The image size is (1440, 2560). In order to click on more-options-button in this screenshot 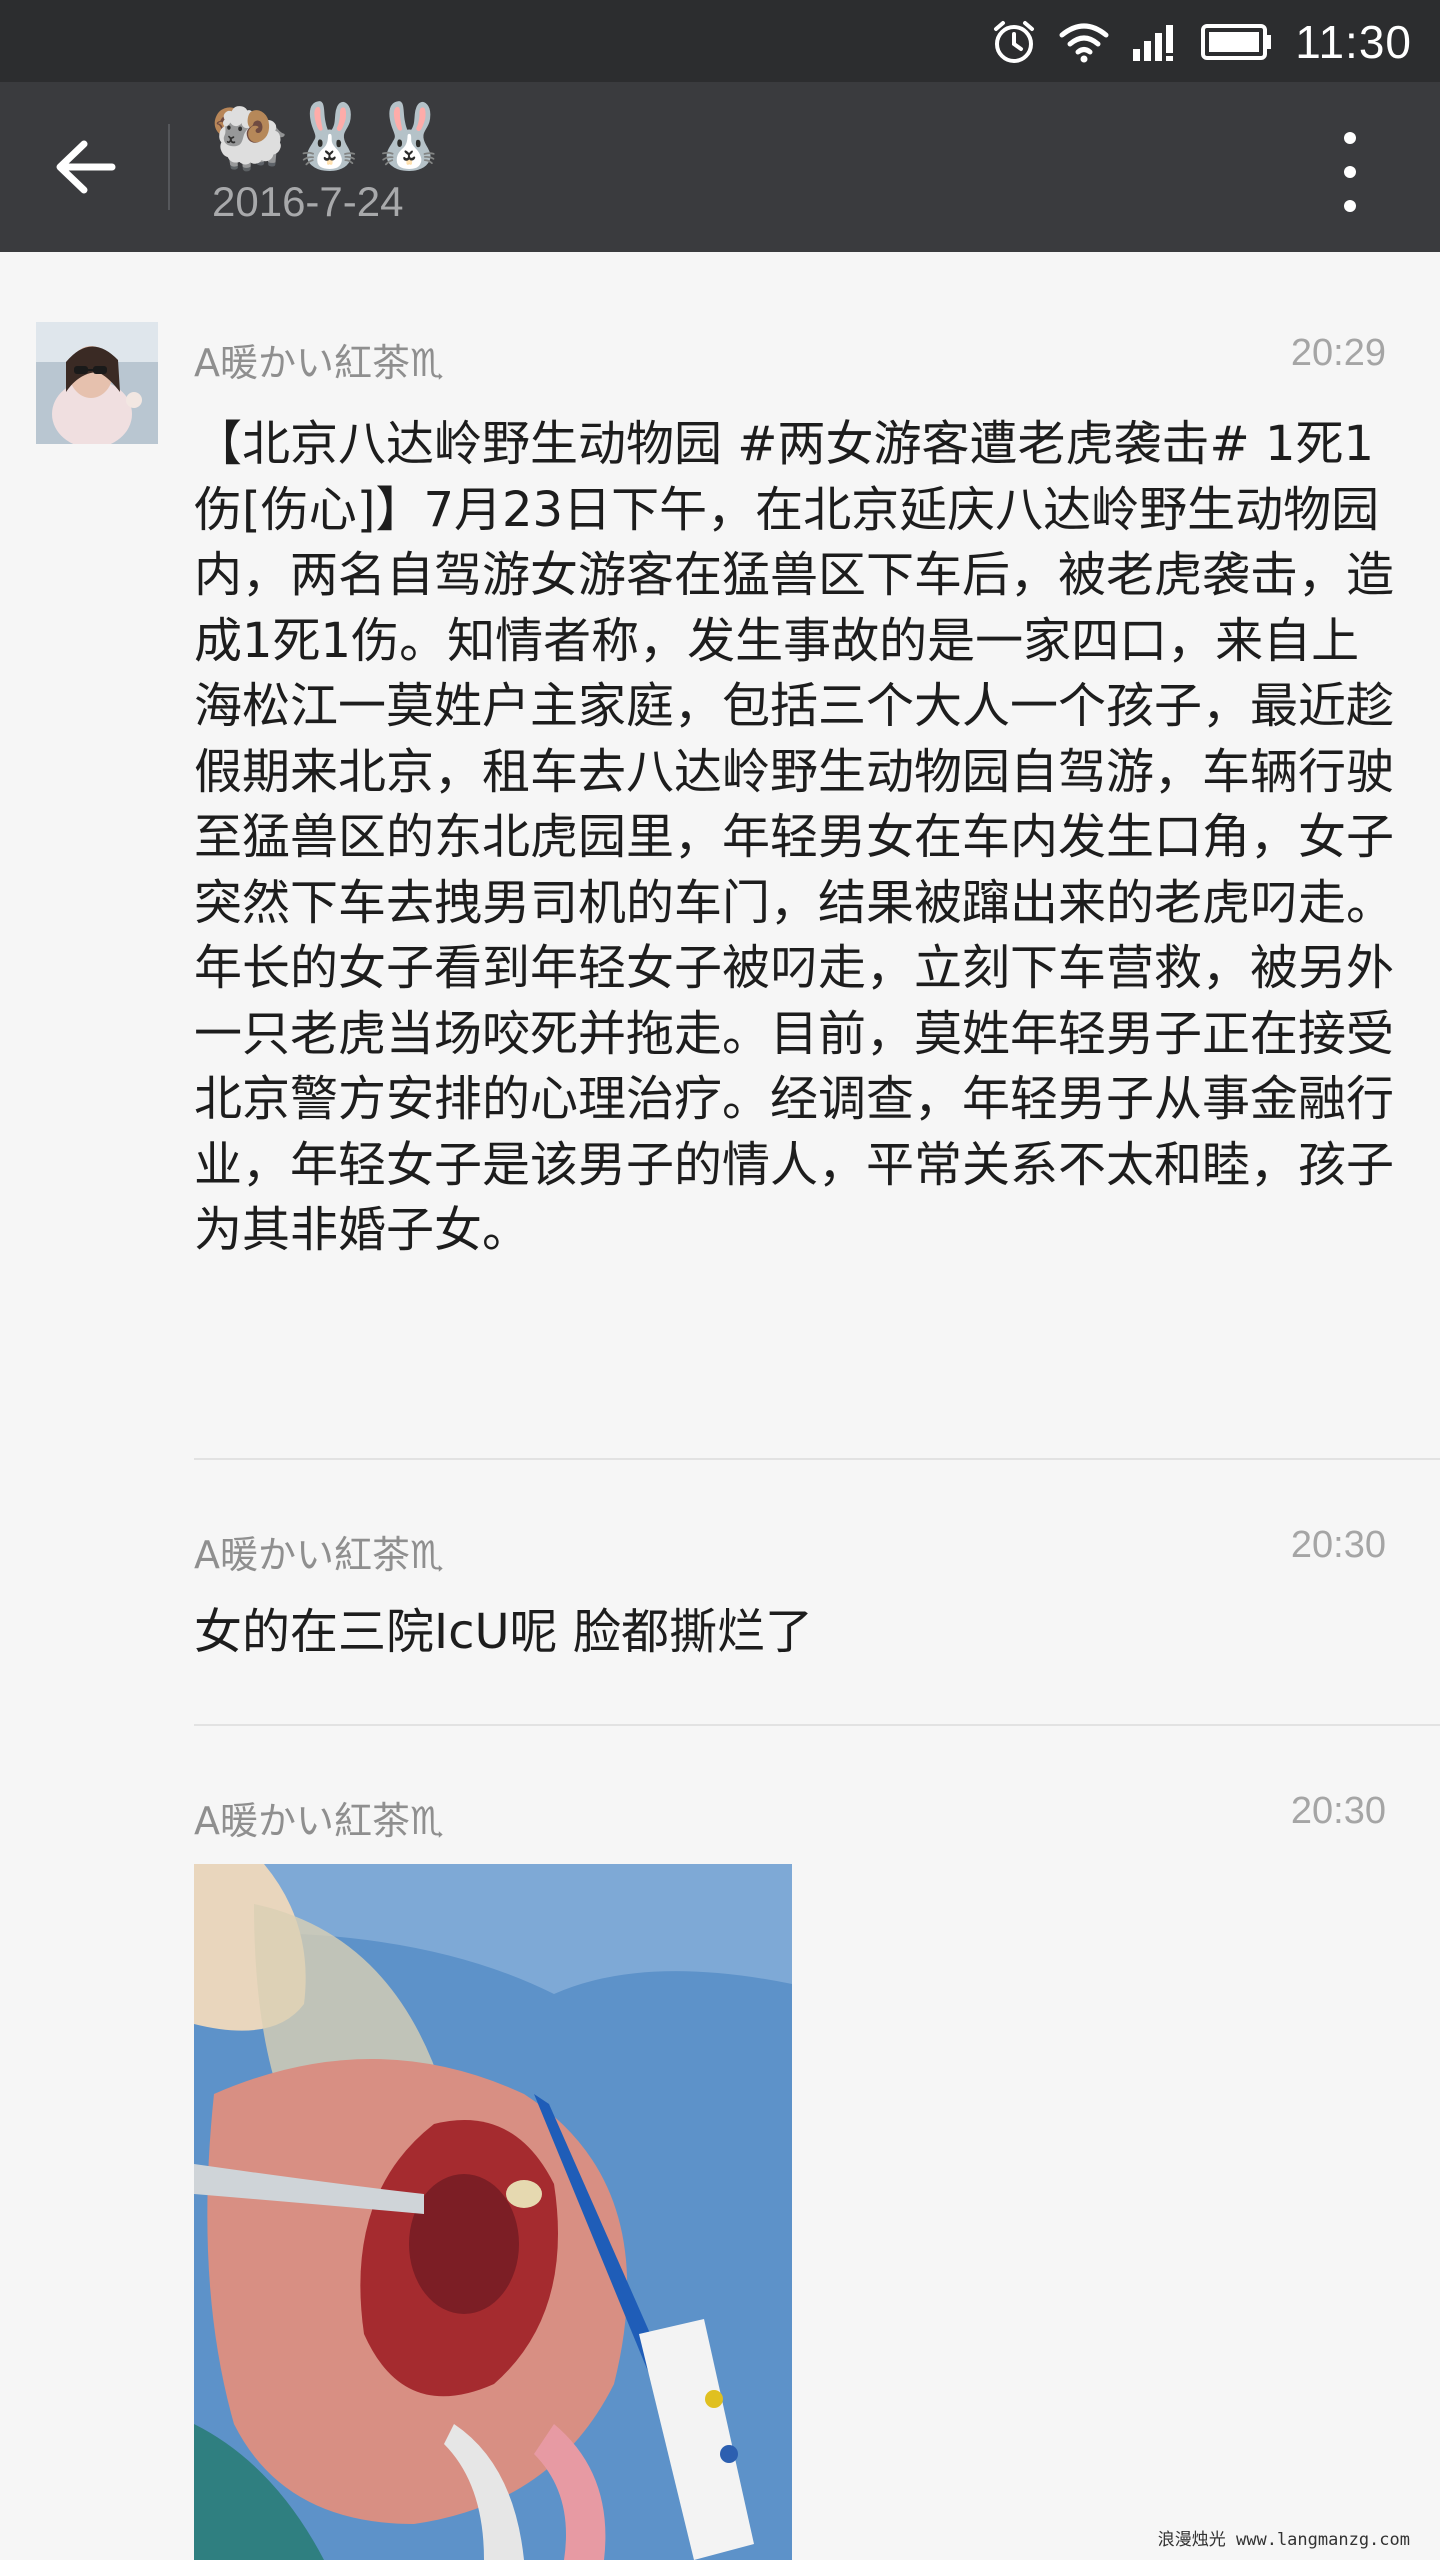, I will do `click(1350, 172)`.